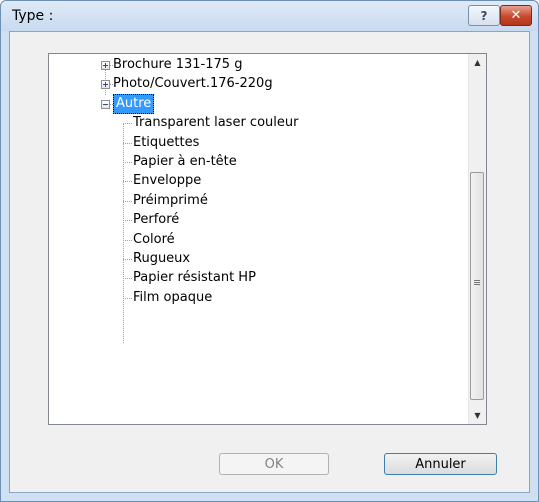 Image resolution: width=539 pixels, height=502 pixels. I want to click on tree-item-label: Papier résistant HP, so click(194, 278).